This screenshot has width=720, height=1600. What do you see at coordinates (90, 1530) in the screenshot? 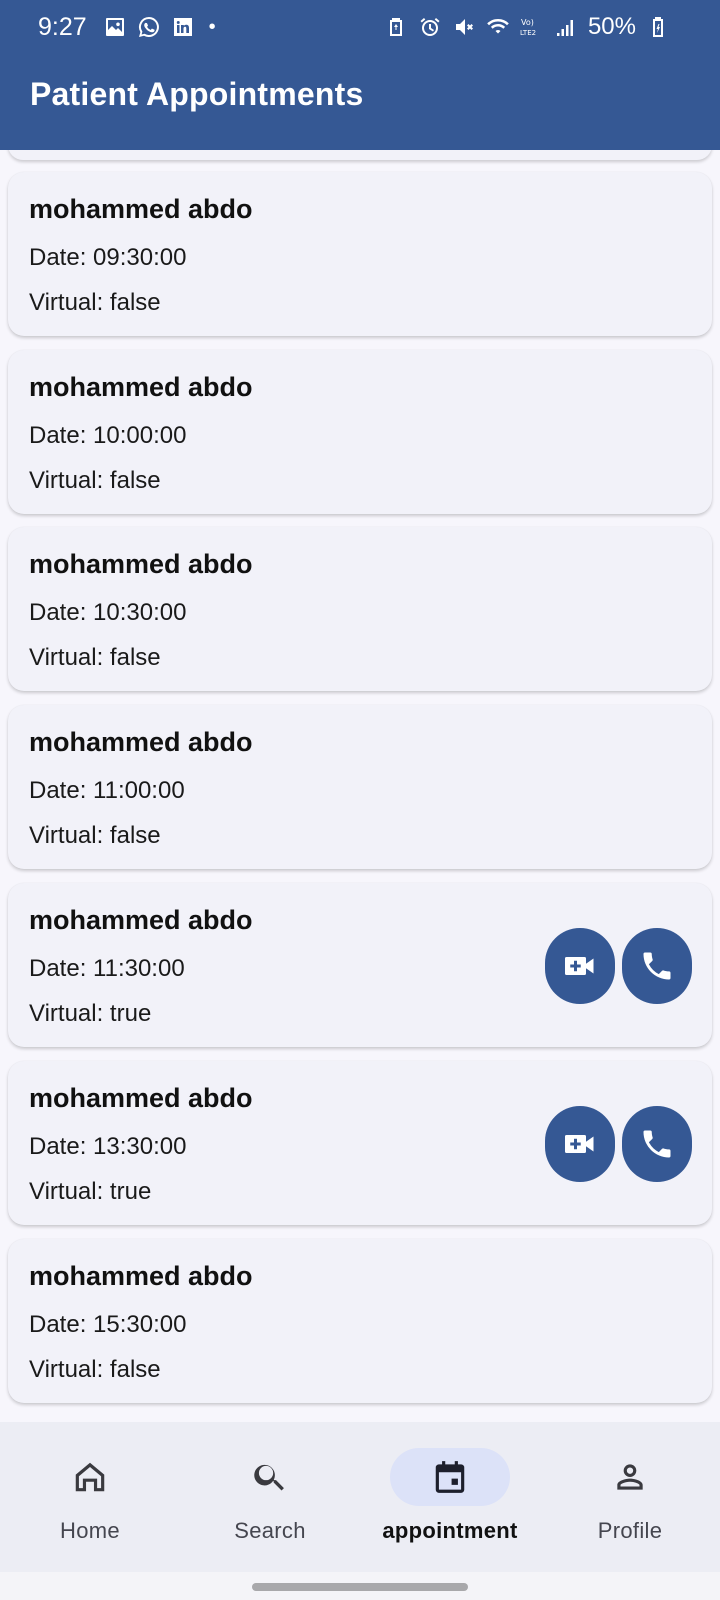
I see `nav-label-home: Home` at bounding box center [90, 1530].